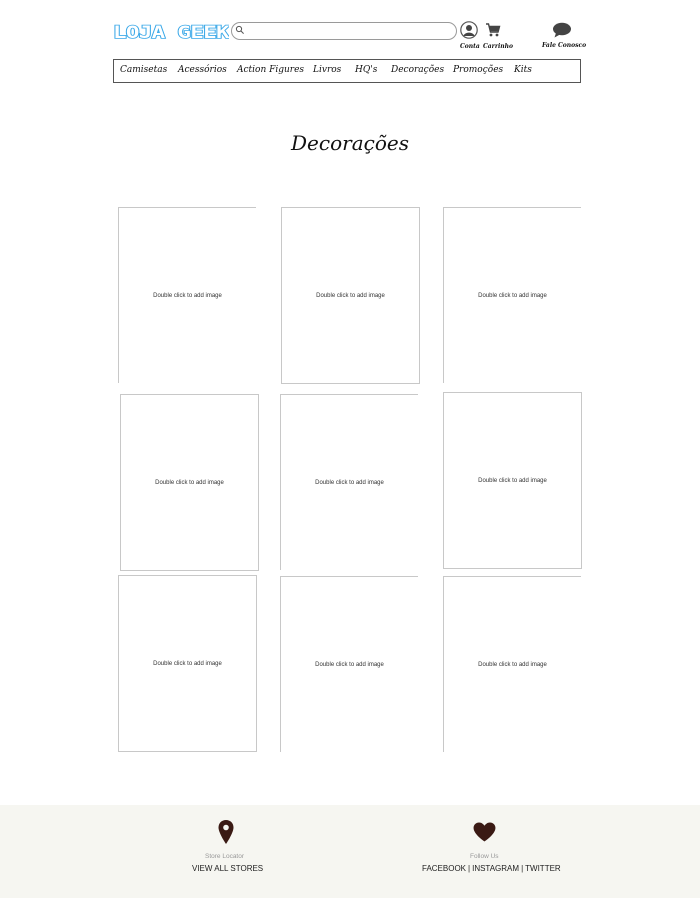  What do you see at coordinates (202, 70) in the screenshot?
I see `nav-item-acessorios: Acessórios` at bounding box center [202, 70].